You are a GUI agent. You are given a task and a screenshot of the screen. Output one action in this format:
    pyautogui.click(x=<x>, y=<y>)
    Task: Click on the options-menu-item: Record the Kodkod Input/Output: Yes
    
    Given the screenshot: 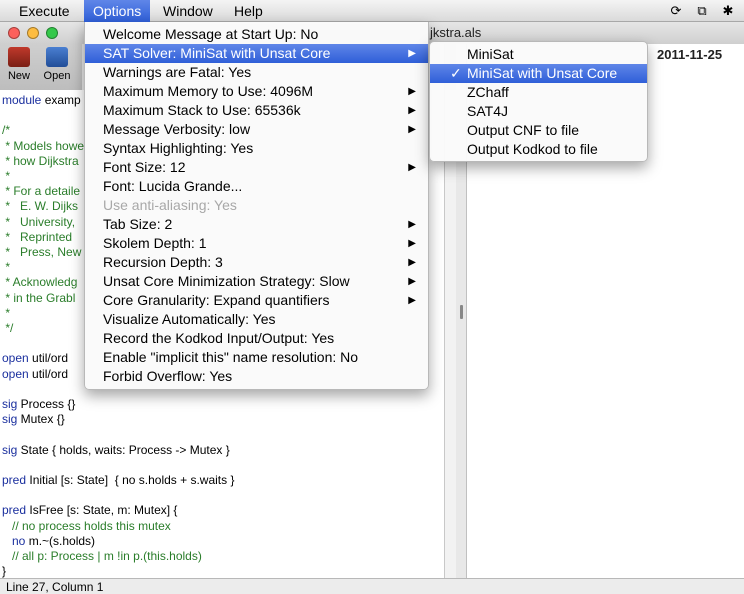 What is the action you would take?
    pyautogui.click(x=256, y=338)
    